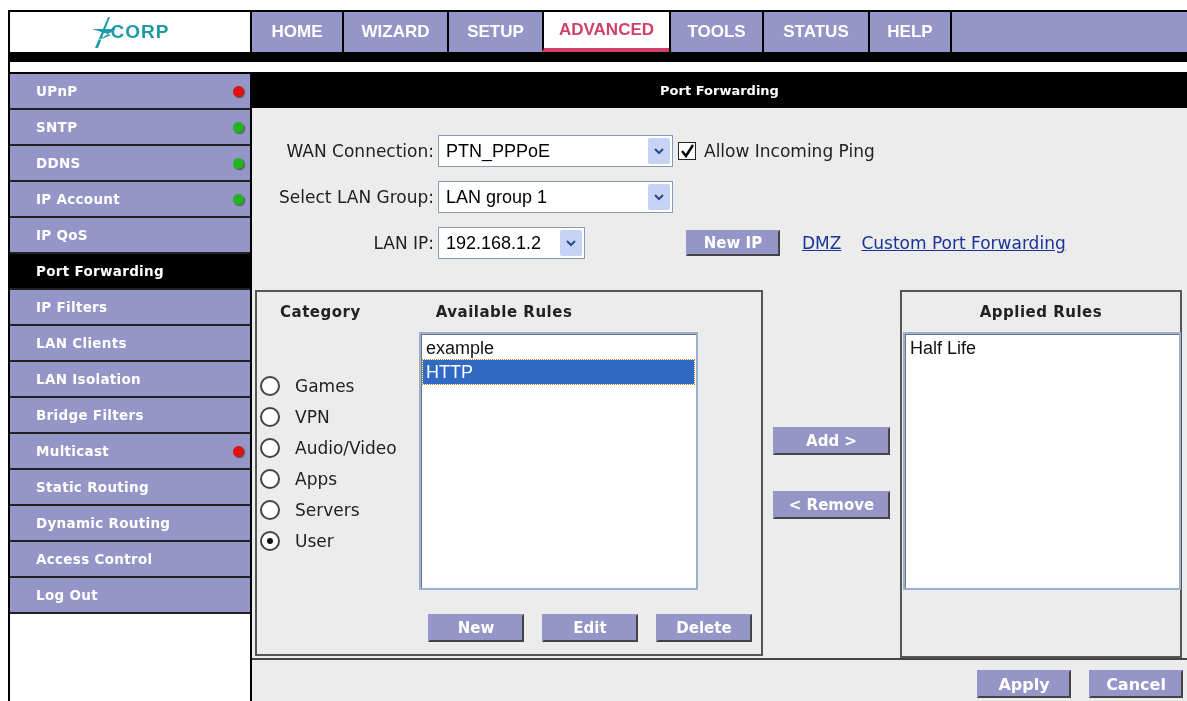 This screenshot has width=1187, height=701. I want to click on checkbox-label: Allow Incoming Ping, so click(789, 151).